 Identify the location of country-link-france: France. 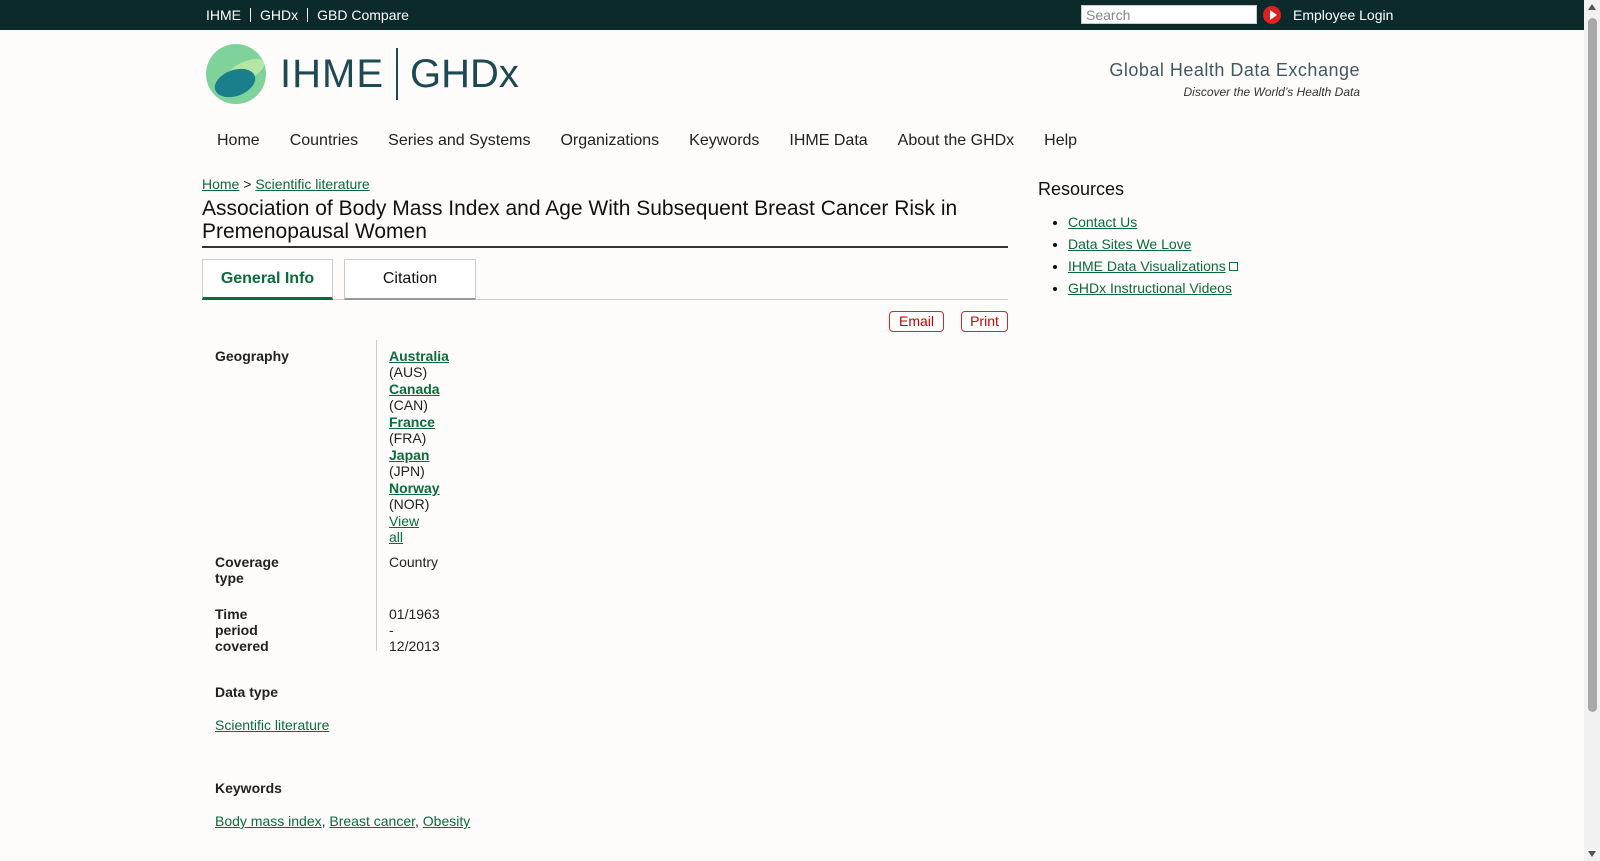
(412, 422).